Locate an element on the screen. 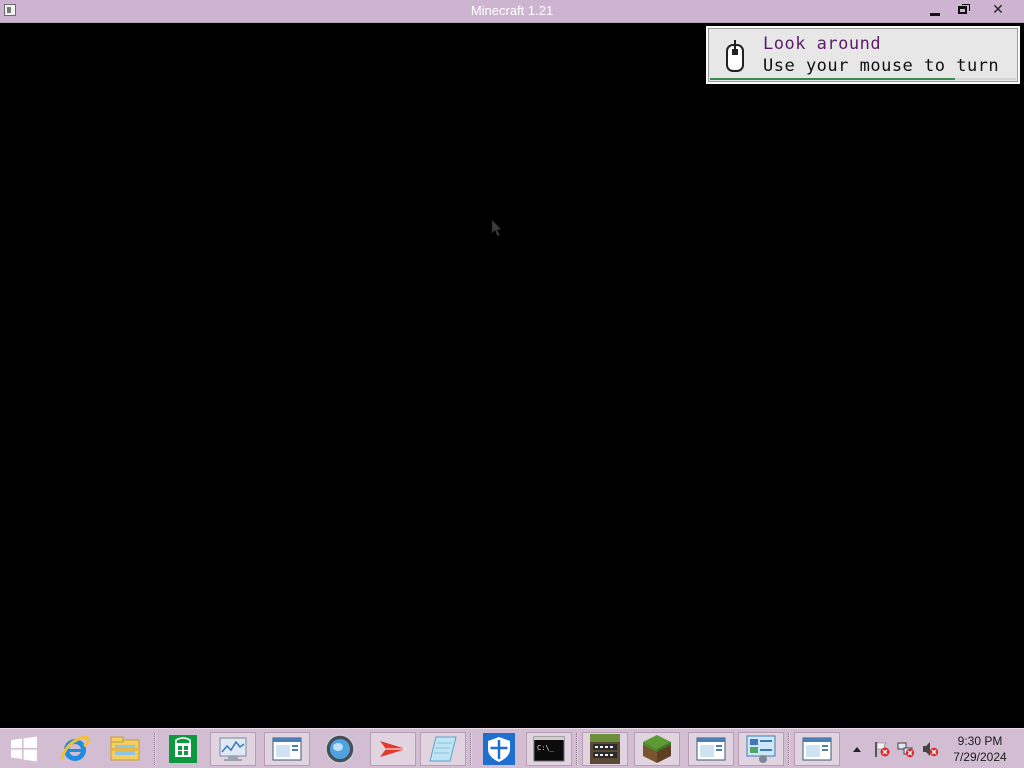 This screenshot has height=768, width=1024. start-button is located at coordinates (24, 749).